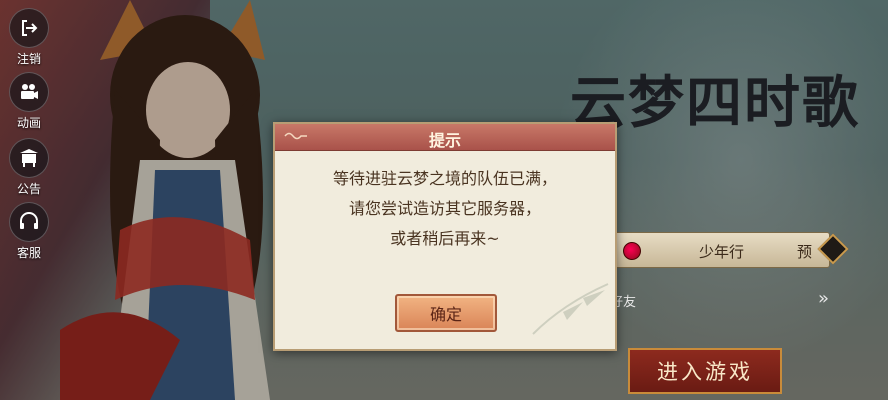 The image size is (888, 400). Describe the element at coordinates (723, 300) in the screenshot. I see `friend-row: 好友 »` at that location.